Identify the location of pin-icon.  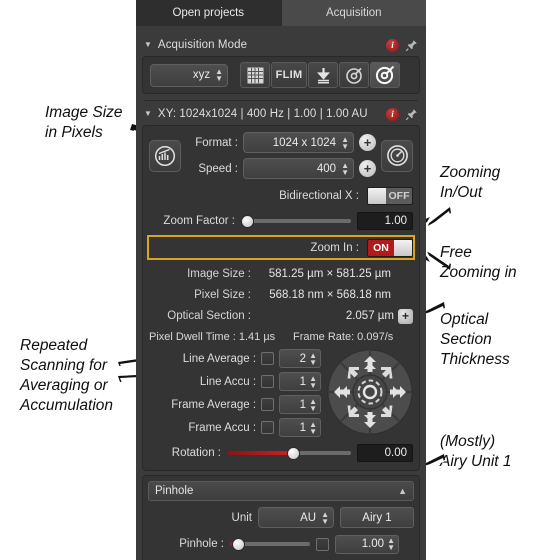
(411, 45).